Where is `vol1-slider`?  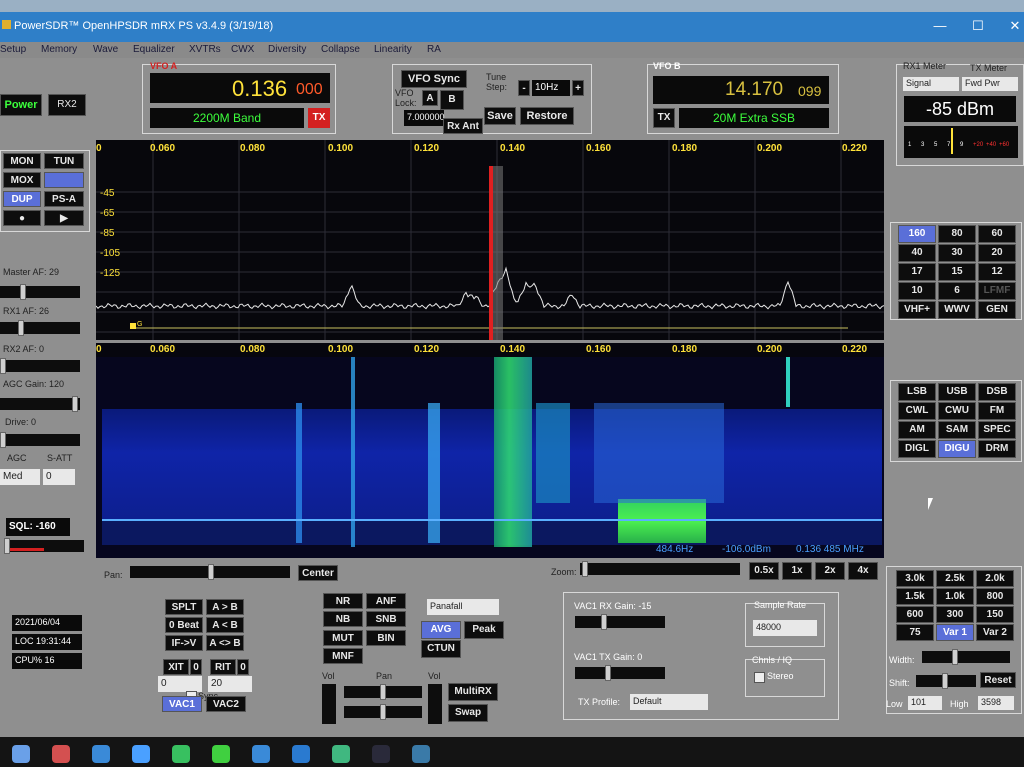 vol1-slider is located at coordinates (329, 704).